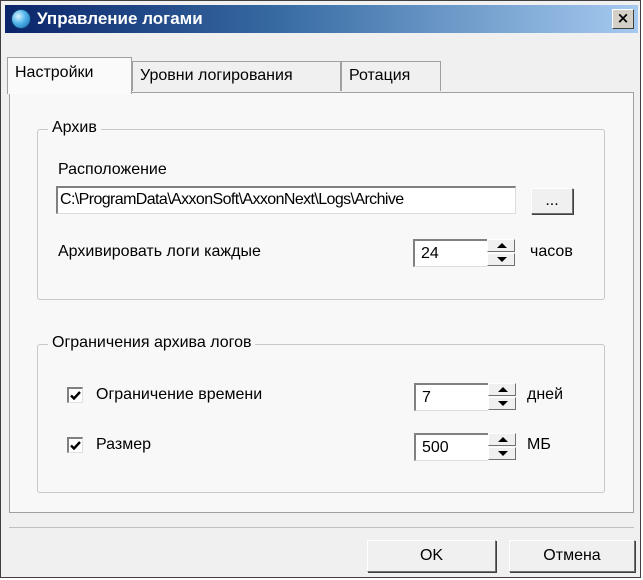 The image size is (643, 580). I want to click on tab-settings: Настройки, so click(69, 75).